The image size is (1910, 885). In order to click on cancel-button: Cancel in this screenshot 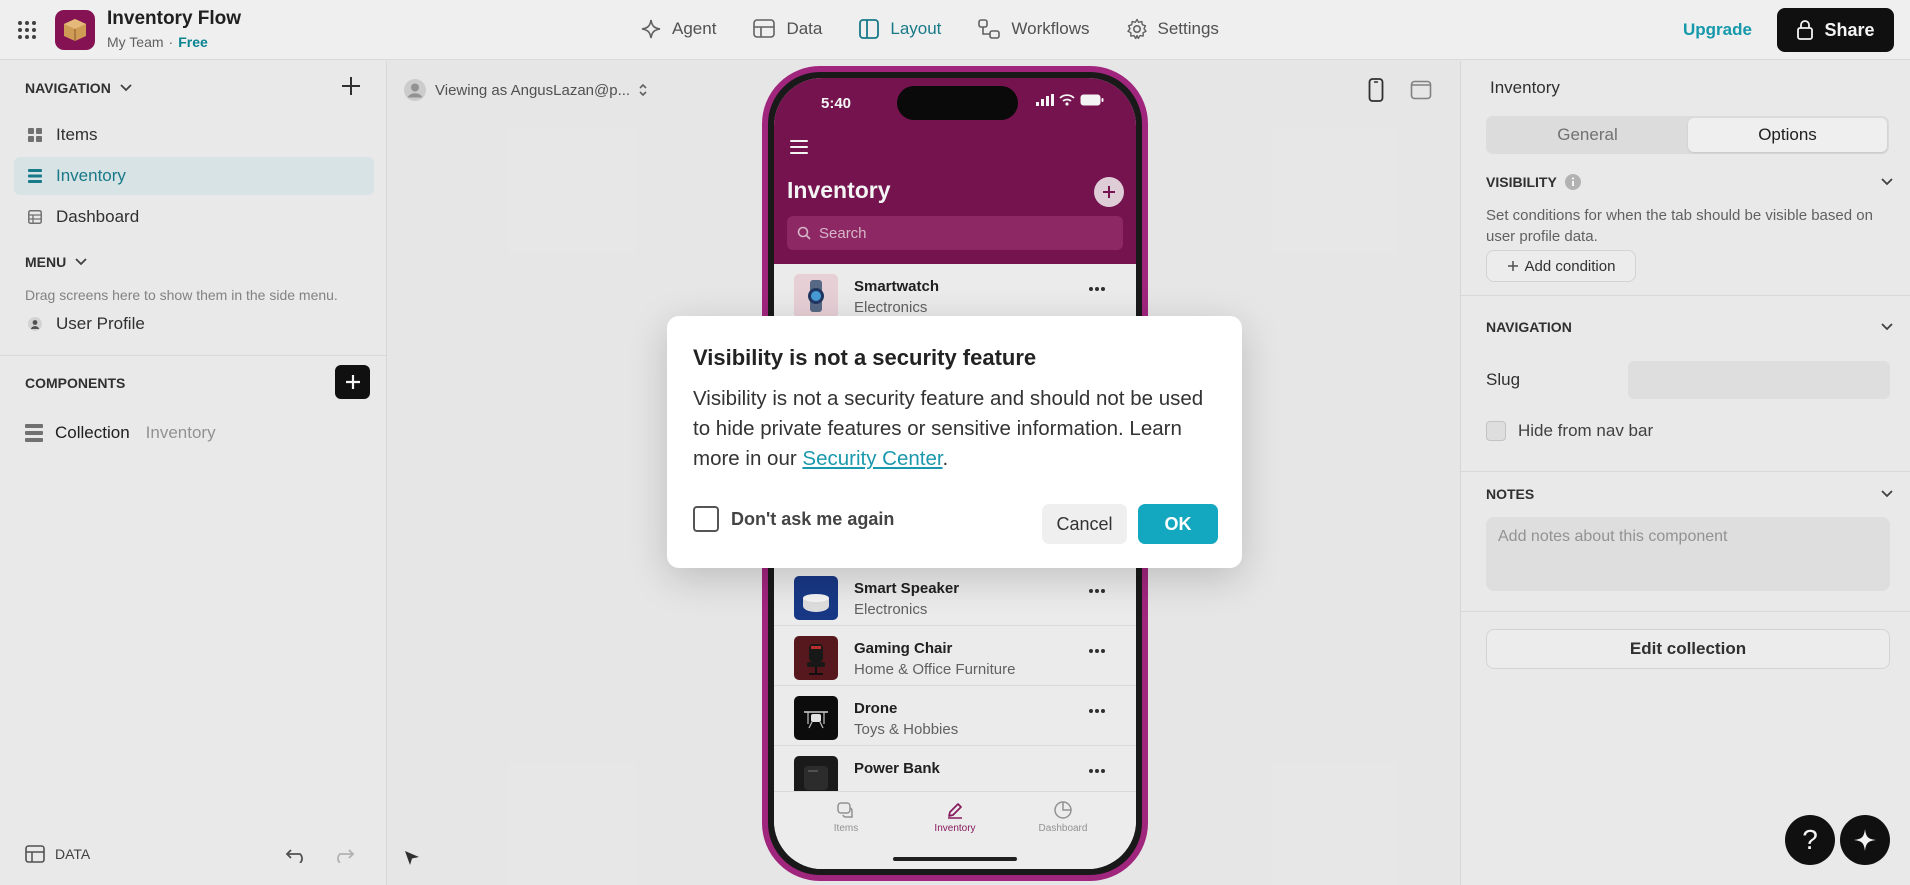, I will do `click(1084, 524)`.